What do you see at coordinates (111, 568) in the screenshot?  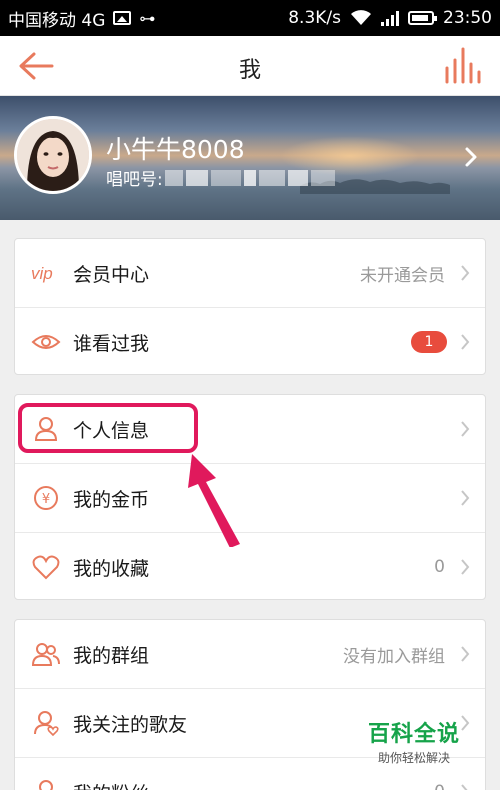 I see `menu-label: 我的收藏` at bounding box center [111, 568].